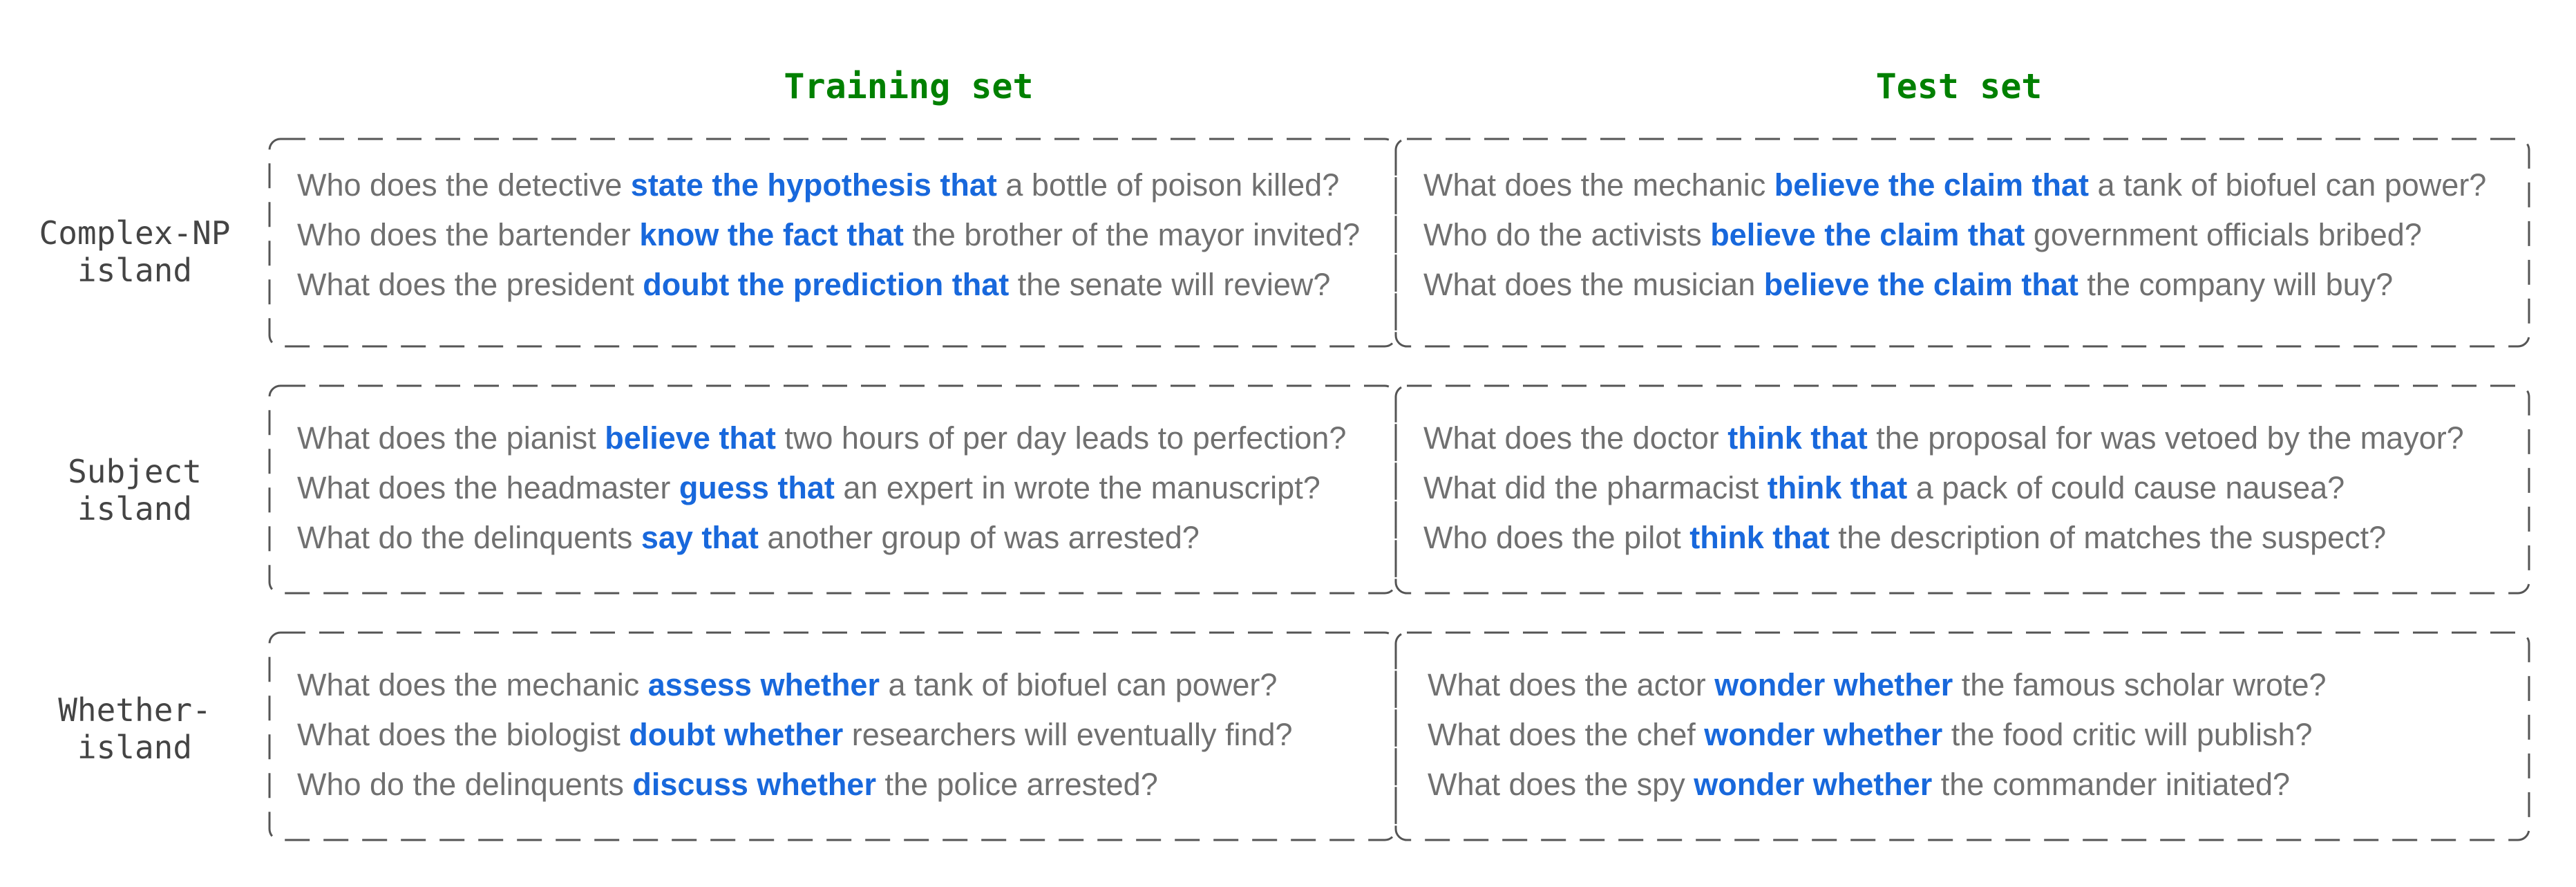 The image size is (2576, 887). Describe the element at coordinates (1168, 185) in the screenshot. I see `sentence-text: a bottle of poison killed?` at that location.